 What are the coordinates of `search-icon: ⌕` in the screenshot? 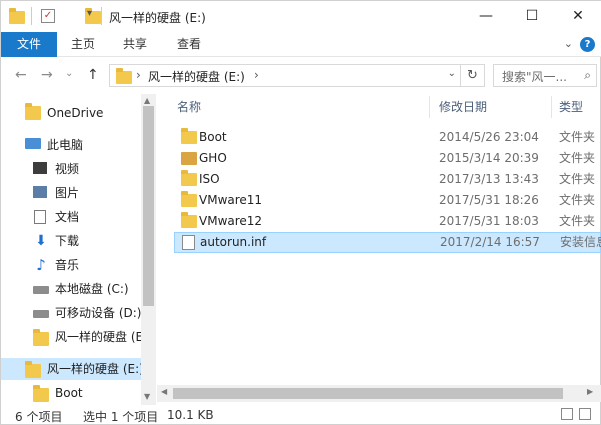 It's located at (587, 75).